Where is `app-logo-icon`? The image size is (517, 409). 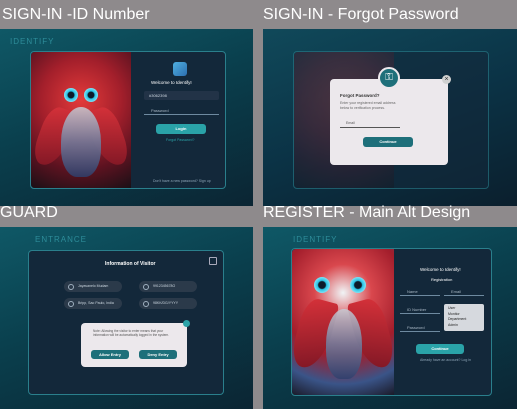 app-logo-icon is located at coordinates (180, 69).